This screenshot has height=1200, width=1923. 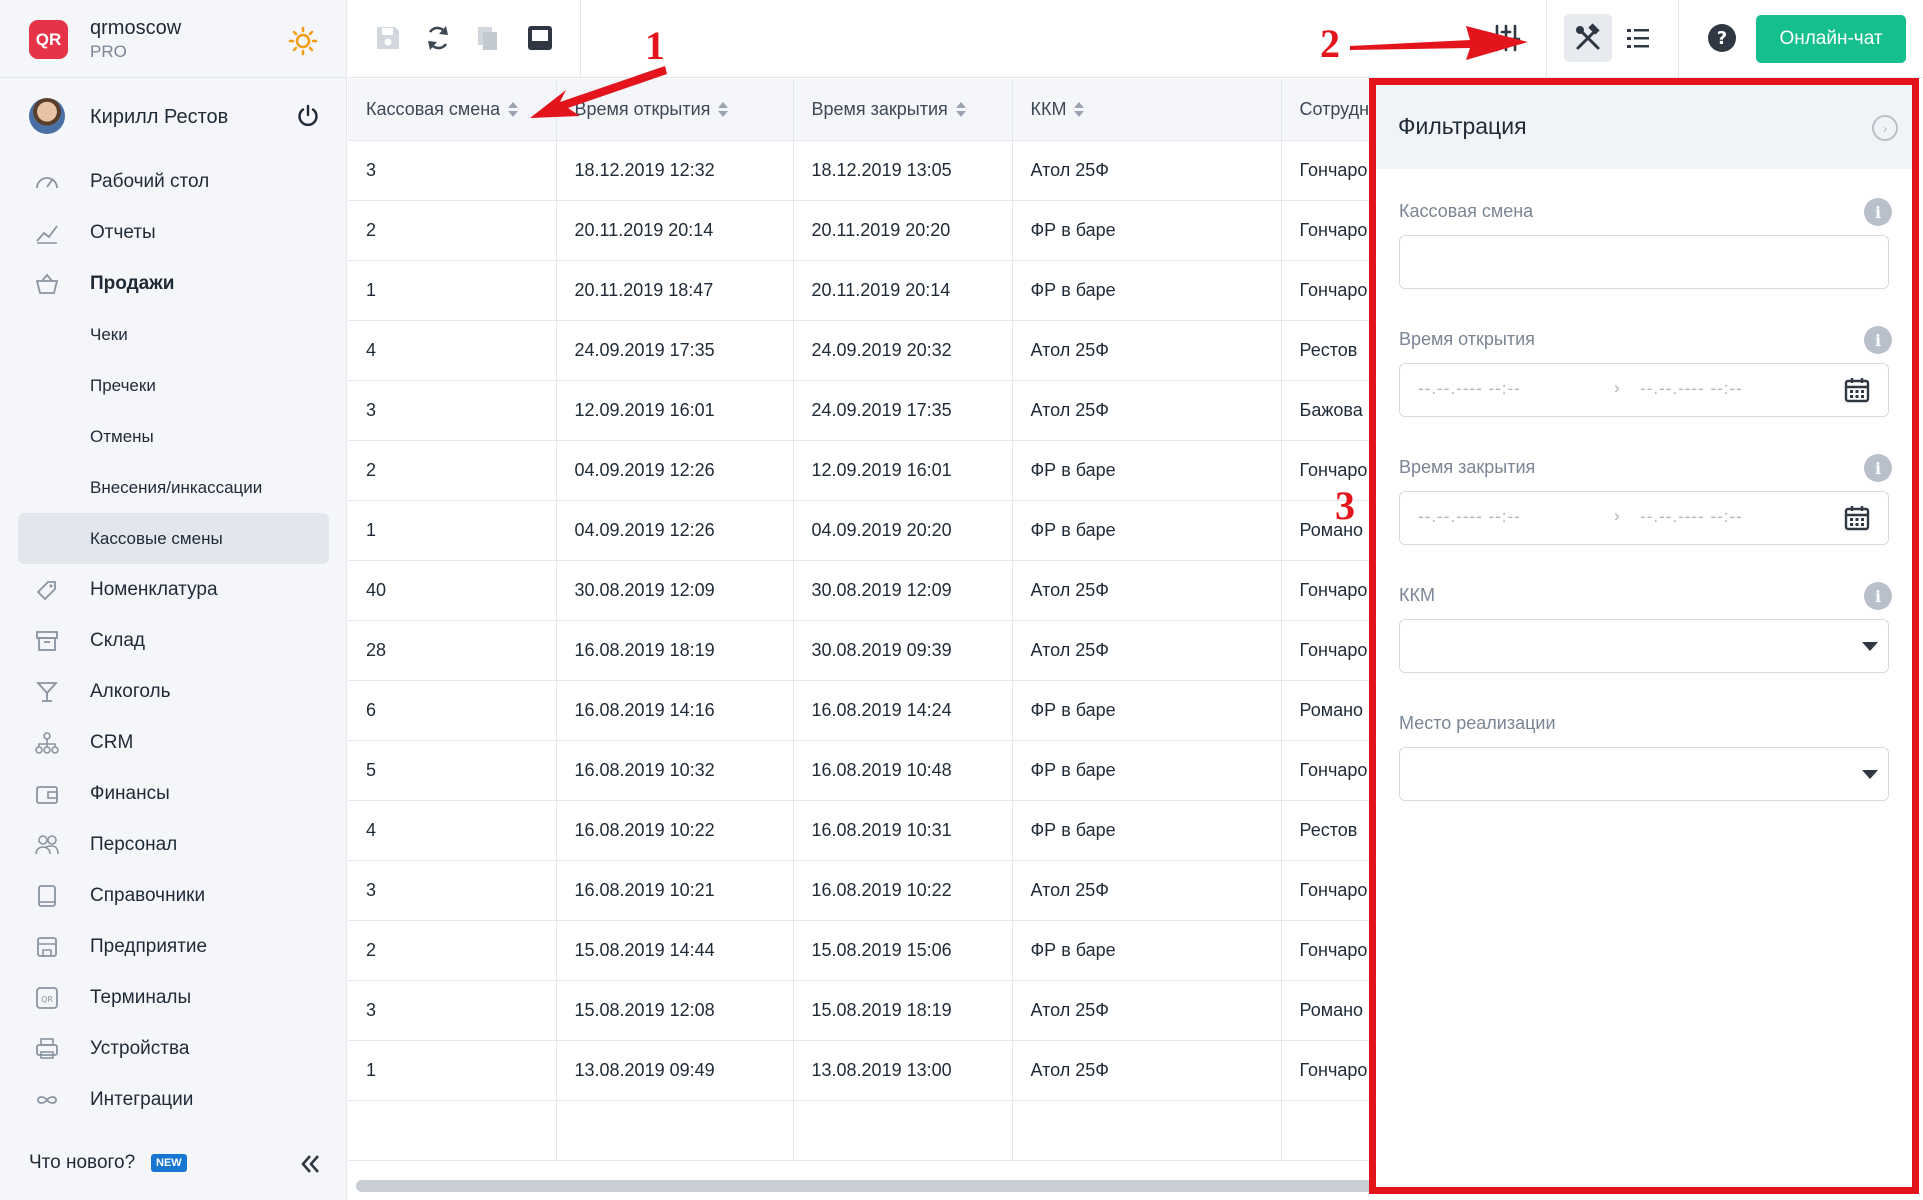 I want to click on sidebar-item-label: Внесения/инкассации, so click(x=176, y=487).